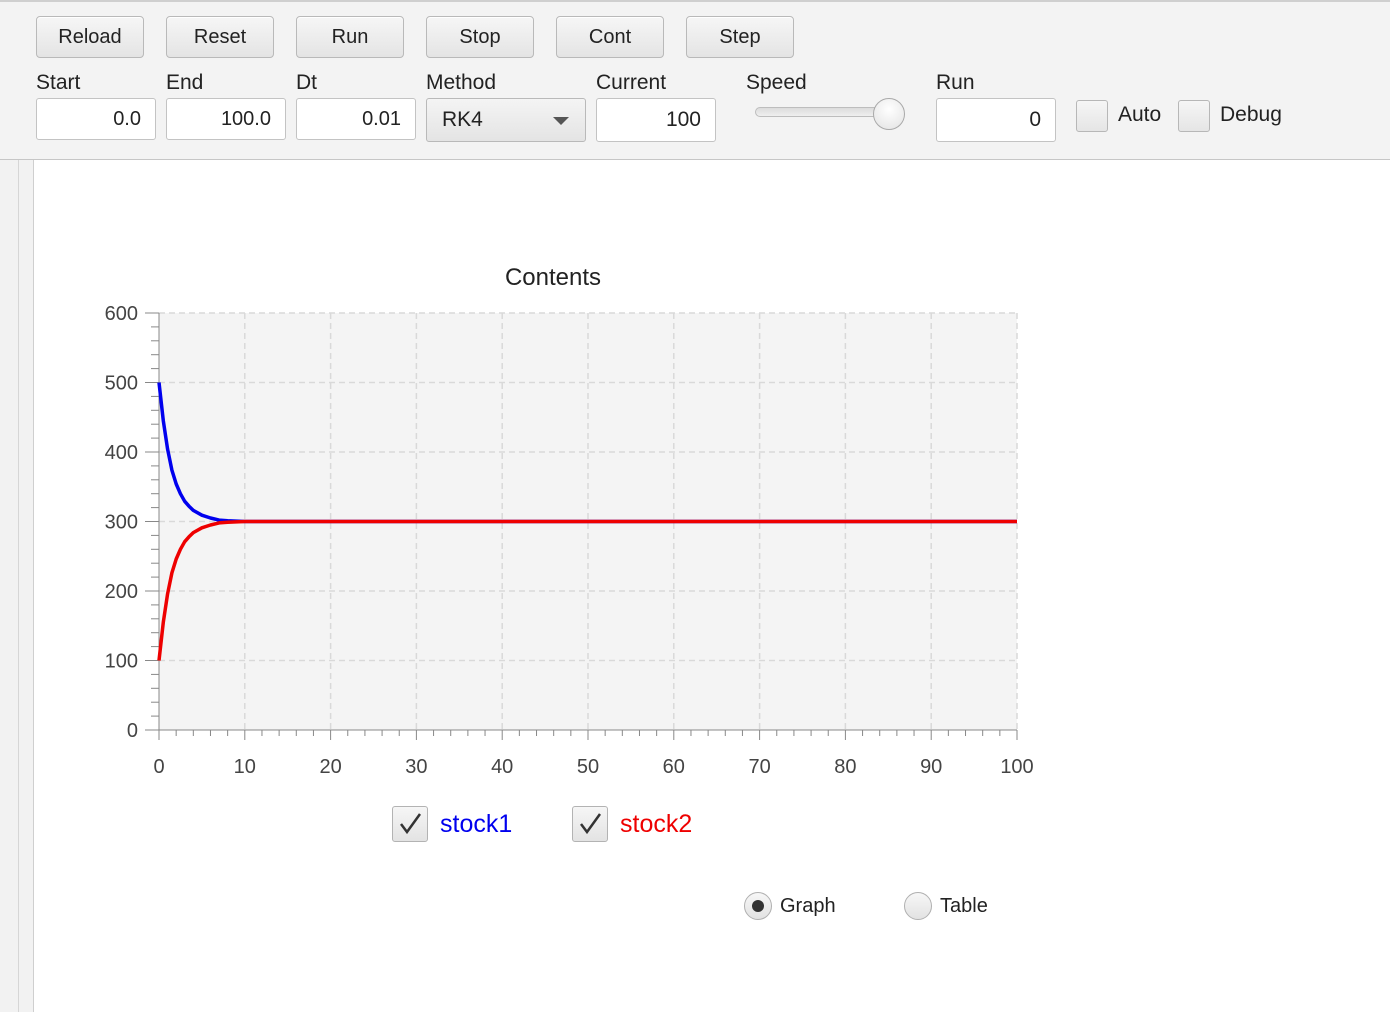 The image size is (1390, 1012). I want to click on x-tick-label: 100, so click(1016, 767).